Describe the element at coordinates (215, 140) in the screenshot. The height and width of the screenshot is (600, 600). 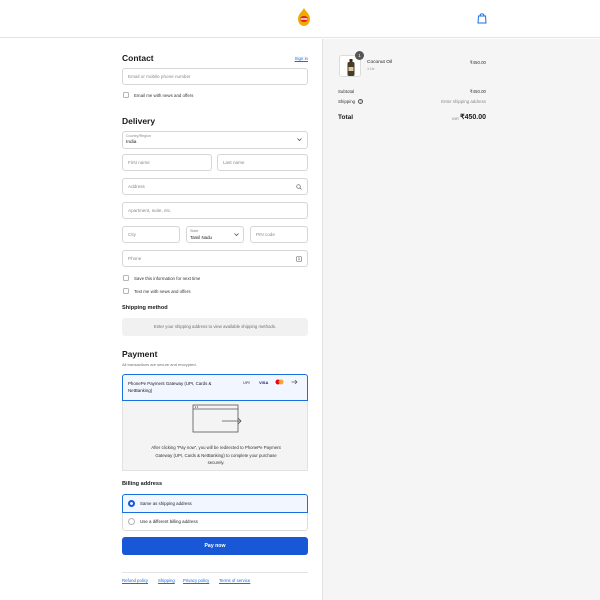
I see `country-select: Country/Region India` at that location.